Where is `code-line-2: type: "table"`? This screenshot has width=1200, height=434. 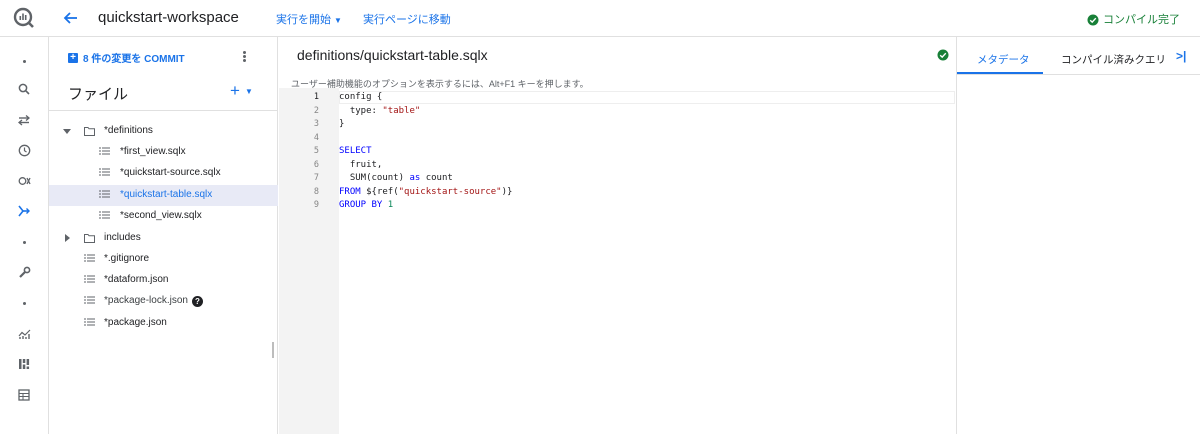 code-line-2: type: "table" is located at coordinates (380, 111).